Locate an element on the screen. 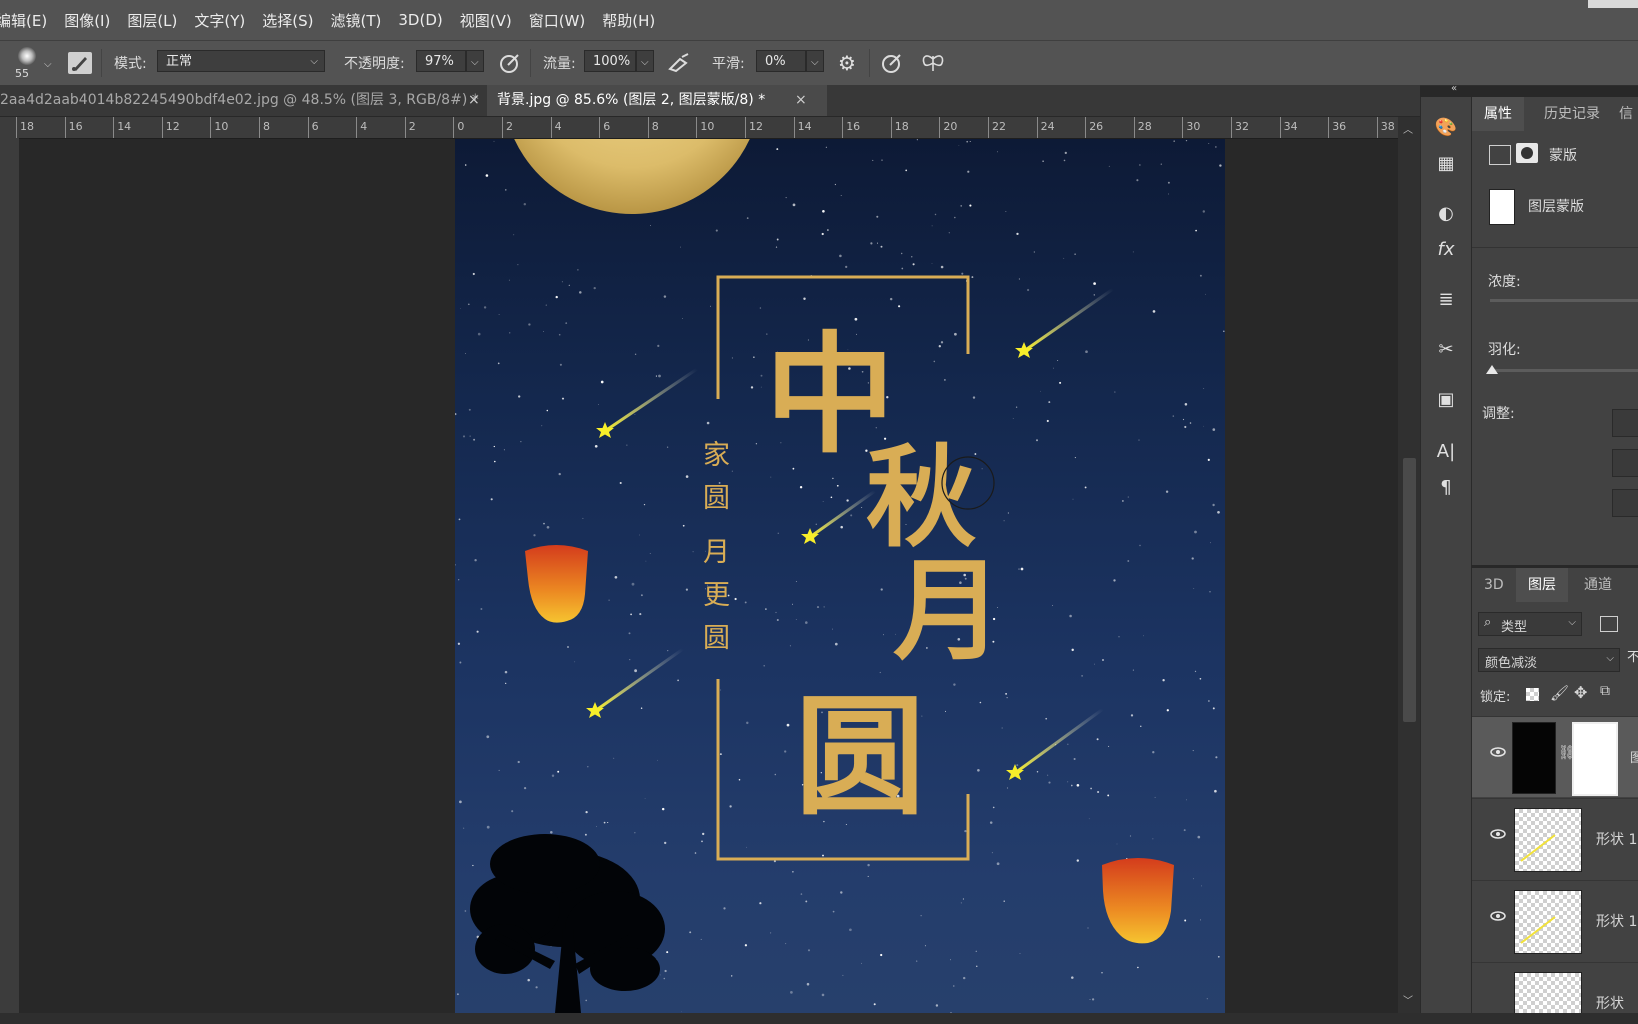 The width and height of the screenshot is (1638, 1024). pixel-mask-icon is located at coordinates (1500, 155).